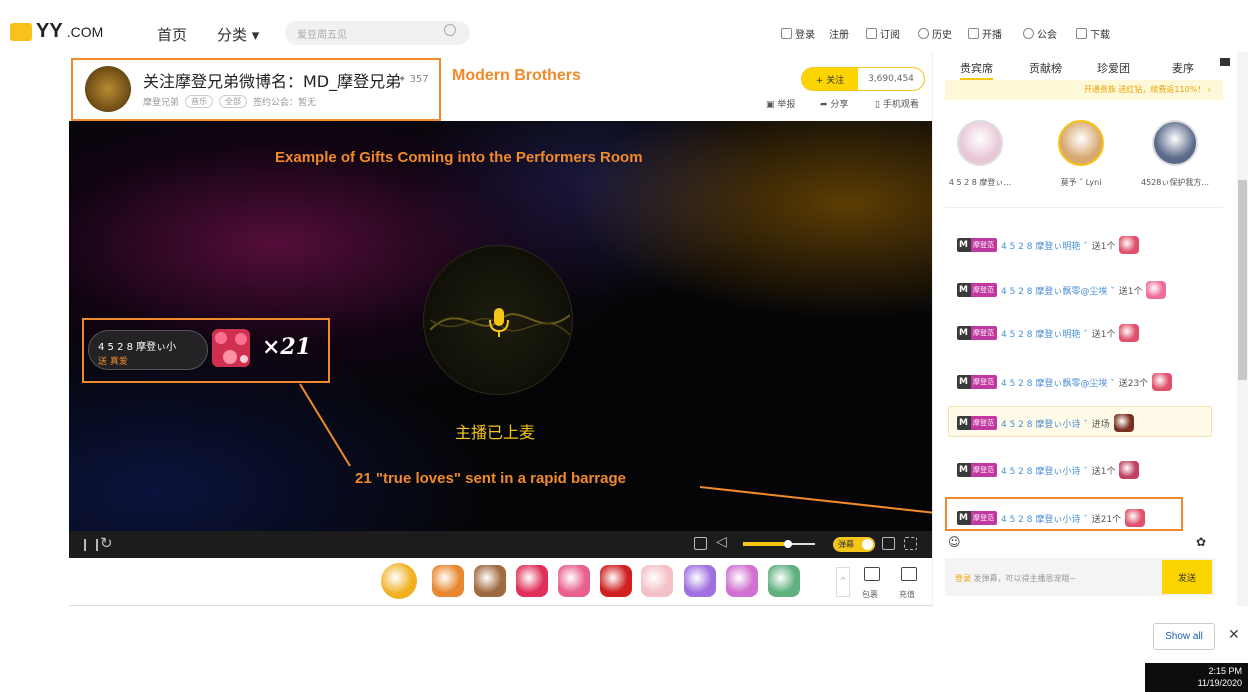 Image resolution: width=1248 pixels, height=692 pixels. Describe the element at coordinates (867, 544) in the screenshot. I see `toggle-knob` at that location.